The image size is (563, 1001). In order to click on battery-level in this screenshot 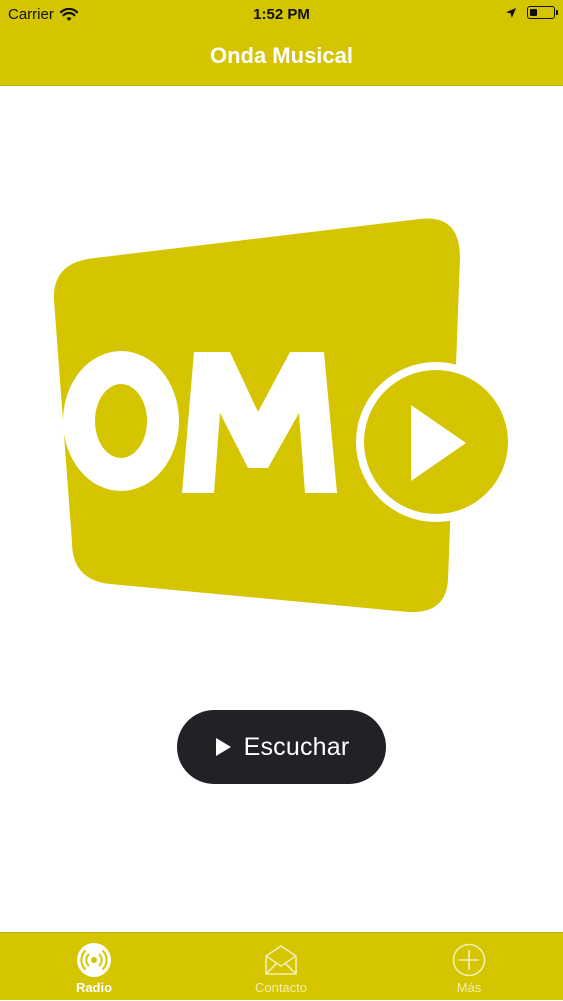, I will do `click(533, 12)`.